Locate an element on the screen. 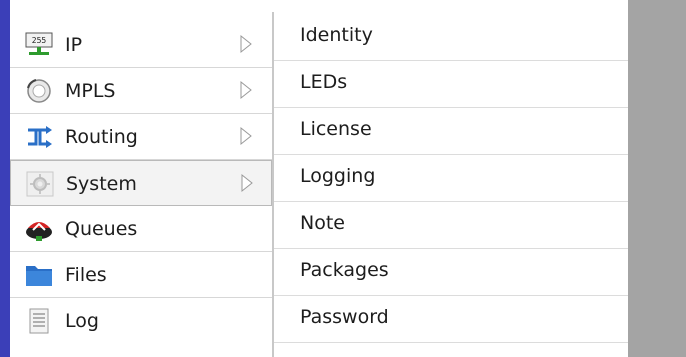 The image size is (686, 357). menu-item-queues: Queues is located at coordinates (141, 229).